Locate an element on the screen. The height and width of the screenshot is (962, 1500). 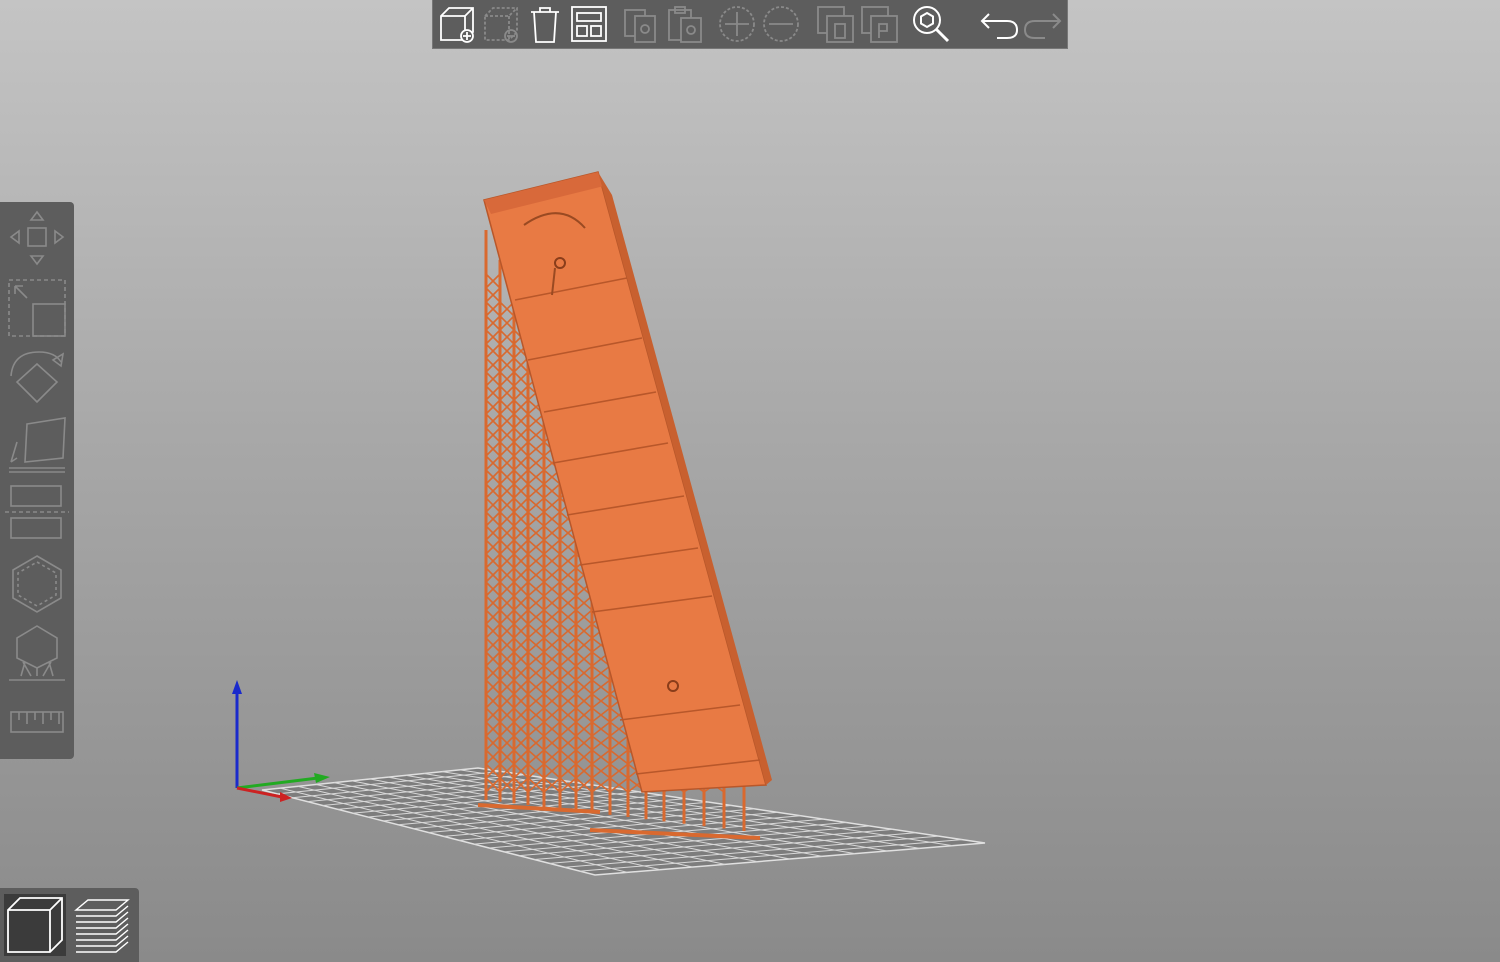
axis-y-arrow is located at coordinates (322, 778).